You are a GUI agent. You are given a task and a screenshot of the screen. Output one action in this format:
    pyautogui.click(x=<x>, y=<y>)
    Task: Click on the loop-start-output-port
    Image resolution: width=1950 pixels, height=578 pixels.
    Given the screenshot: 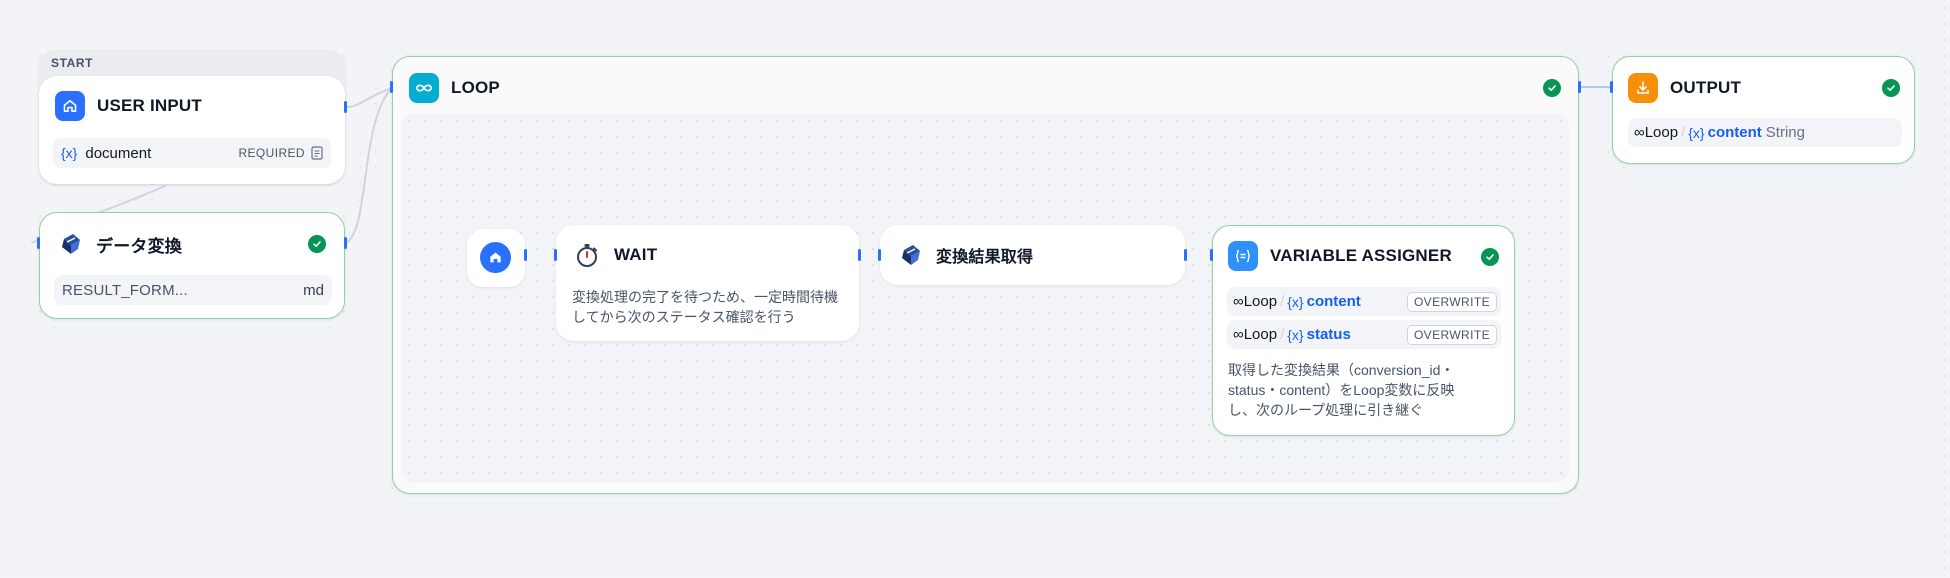 What is the action you would take?
    pyautogui.click(x=525, y=255)
    